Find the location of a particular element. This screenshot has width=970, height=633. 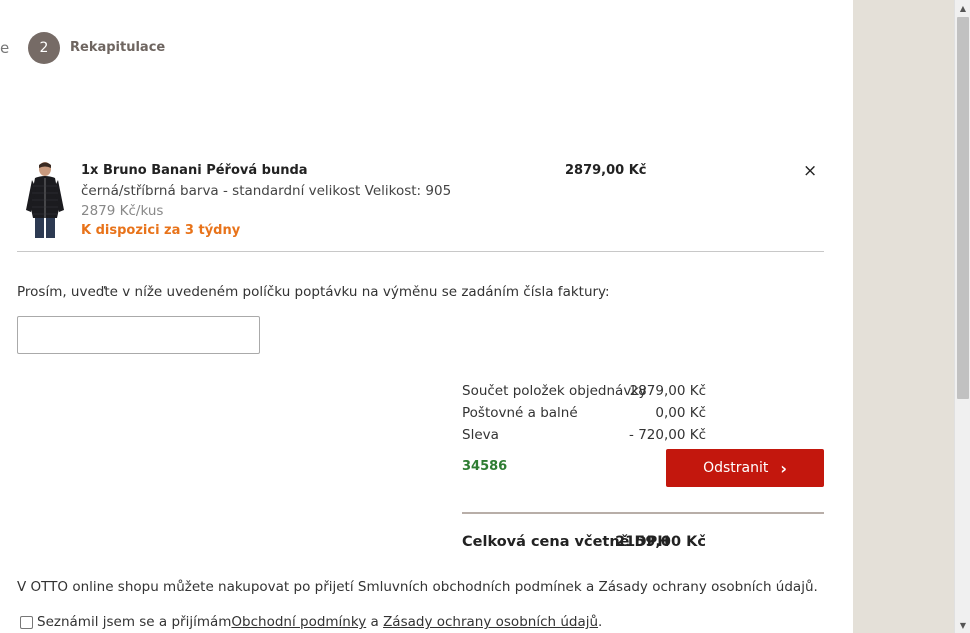

product-price: 2879,00 Kč is located at coordinates (606, 170).